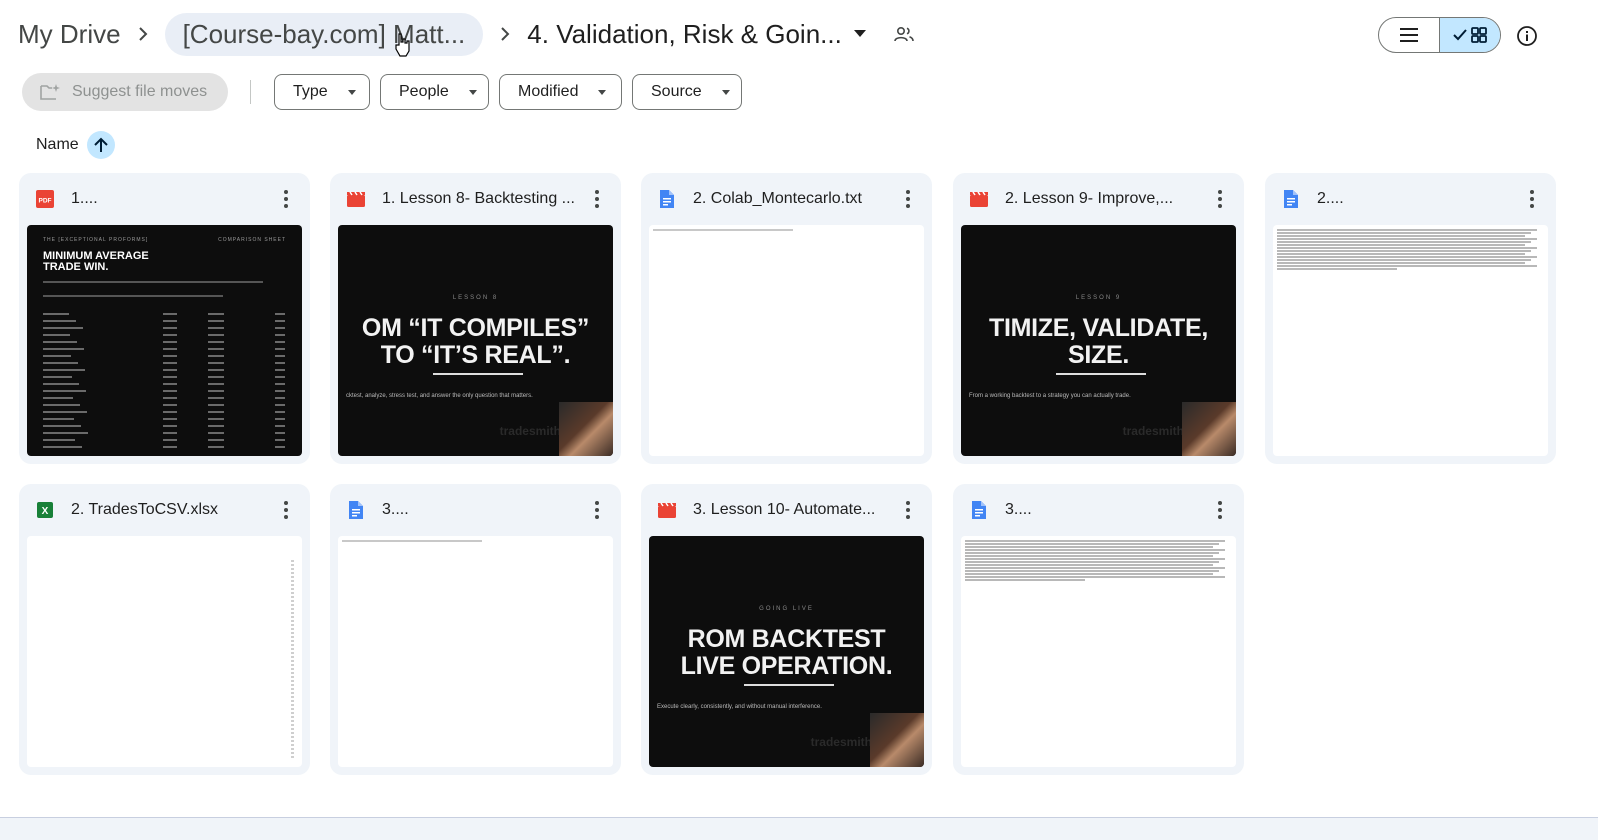  I want to click on pdf-header-left: THE [EXCEPTIONAL PROFORMS], so click(96, 240).